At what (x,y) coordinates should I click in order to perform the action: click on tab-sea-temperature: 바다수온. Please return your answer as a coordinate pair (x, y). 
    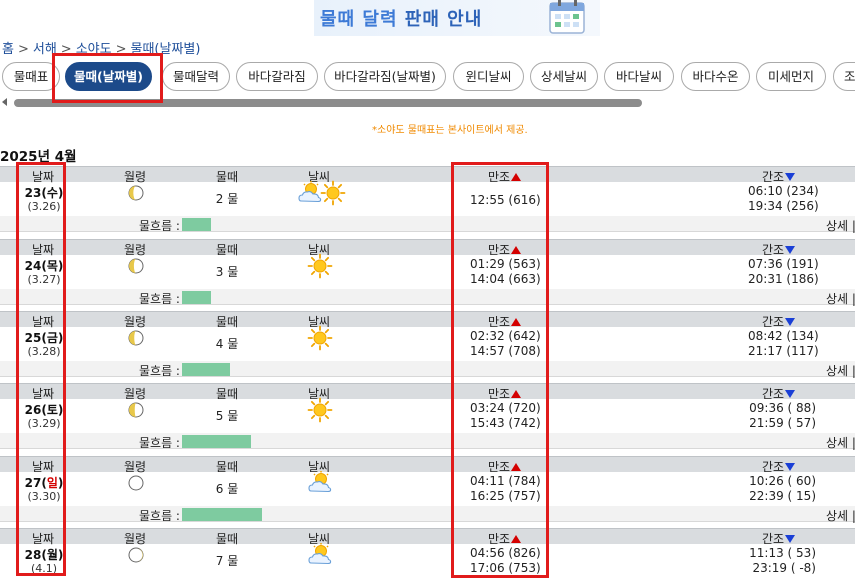
    Looking at the image, I should click on (715, 76).